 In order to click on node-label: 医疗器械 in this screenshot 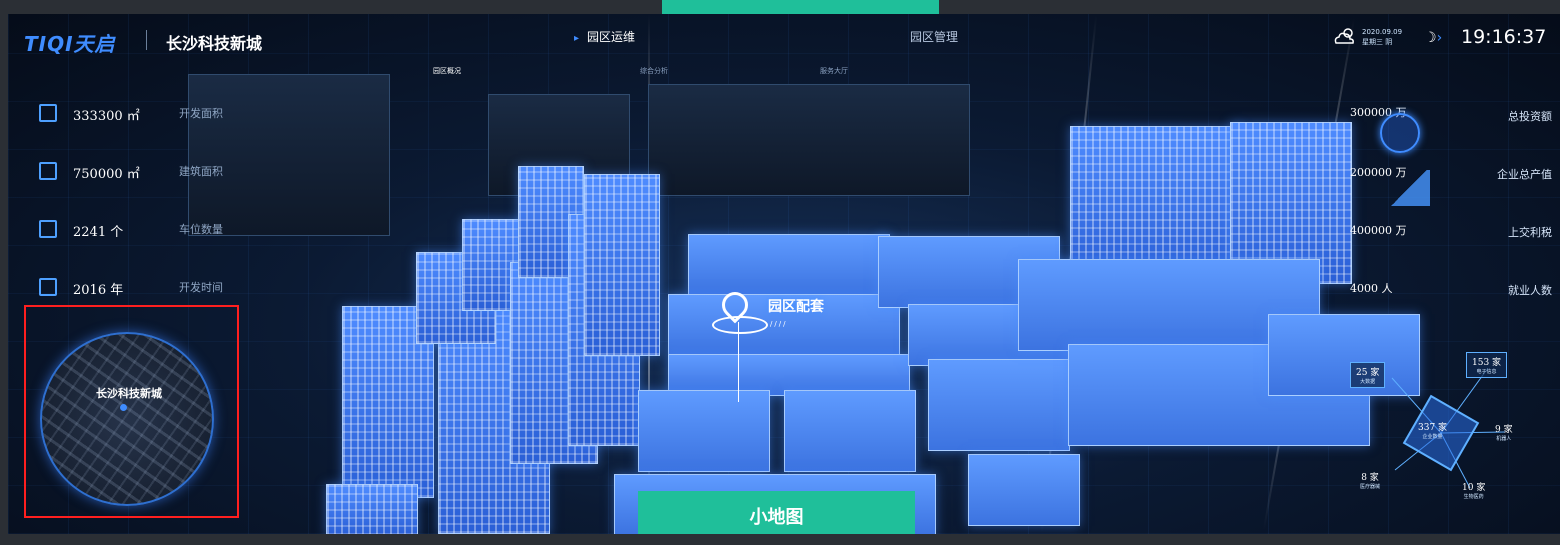, I will do `click(1370, 487)`.